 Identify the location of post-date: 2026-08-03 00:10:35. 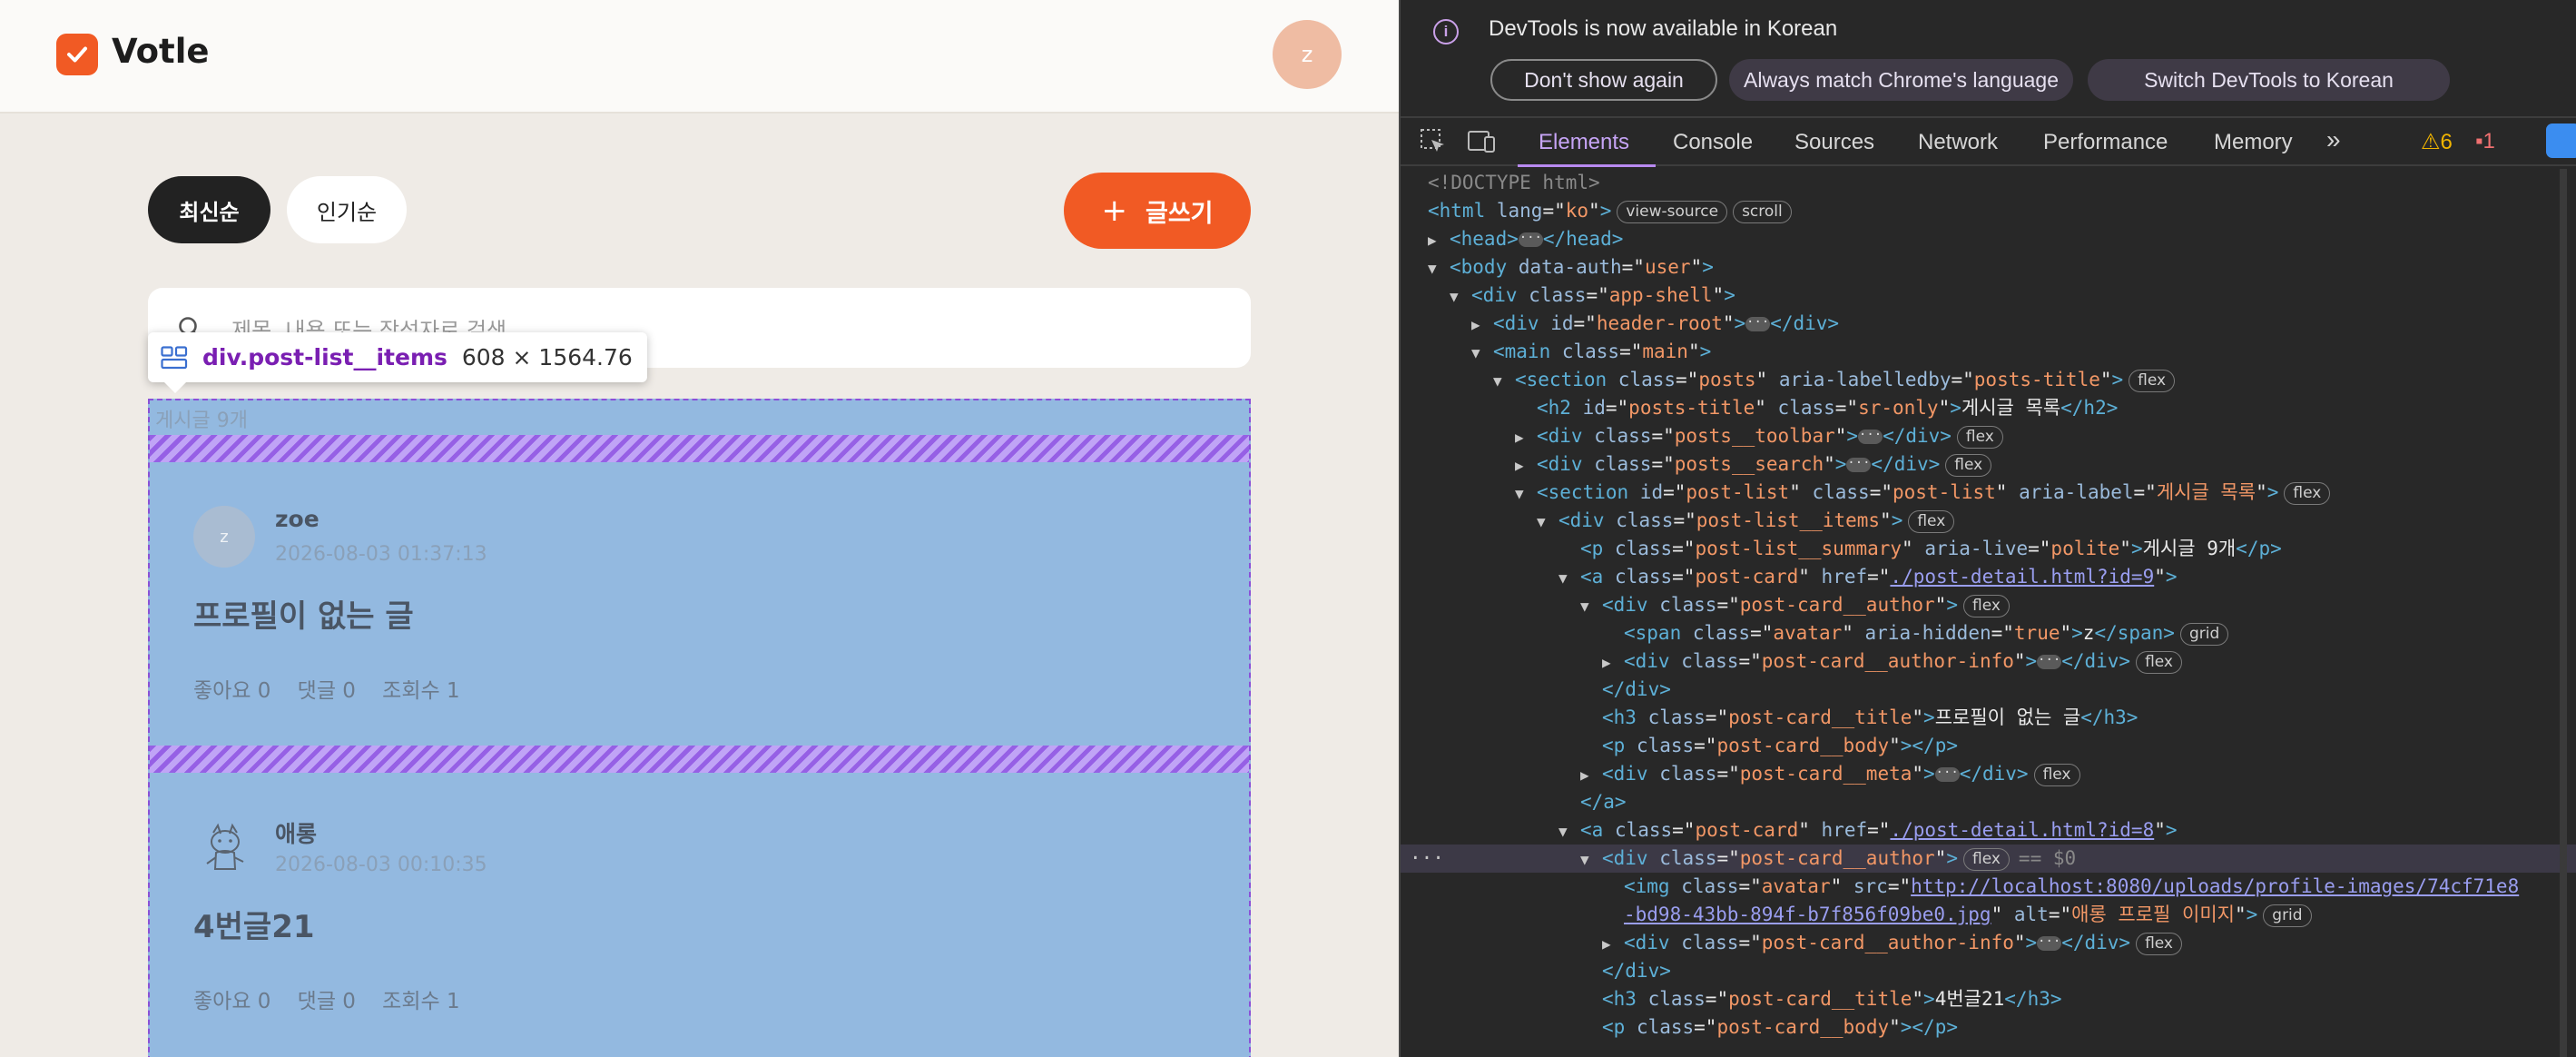
(381, 865).